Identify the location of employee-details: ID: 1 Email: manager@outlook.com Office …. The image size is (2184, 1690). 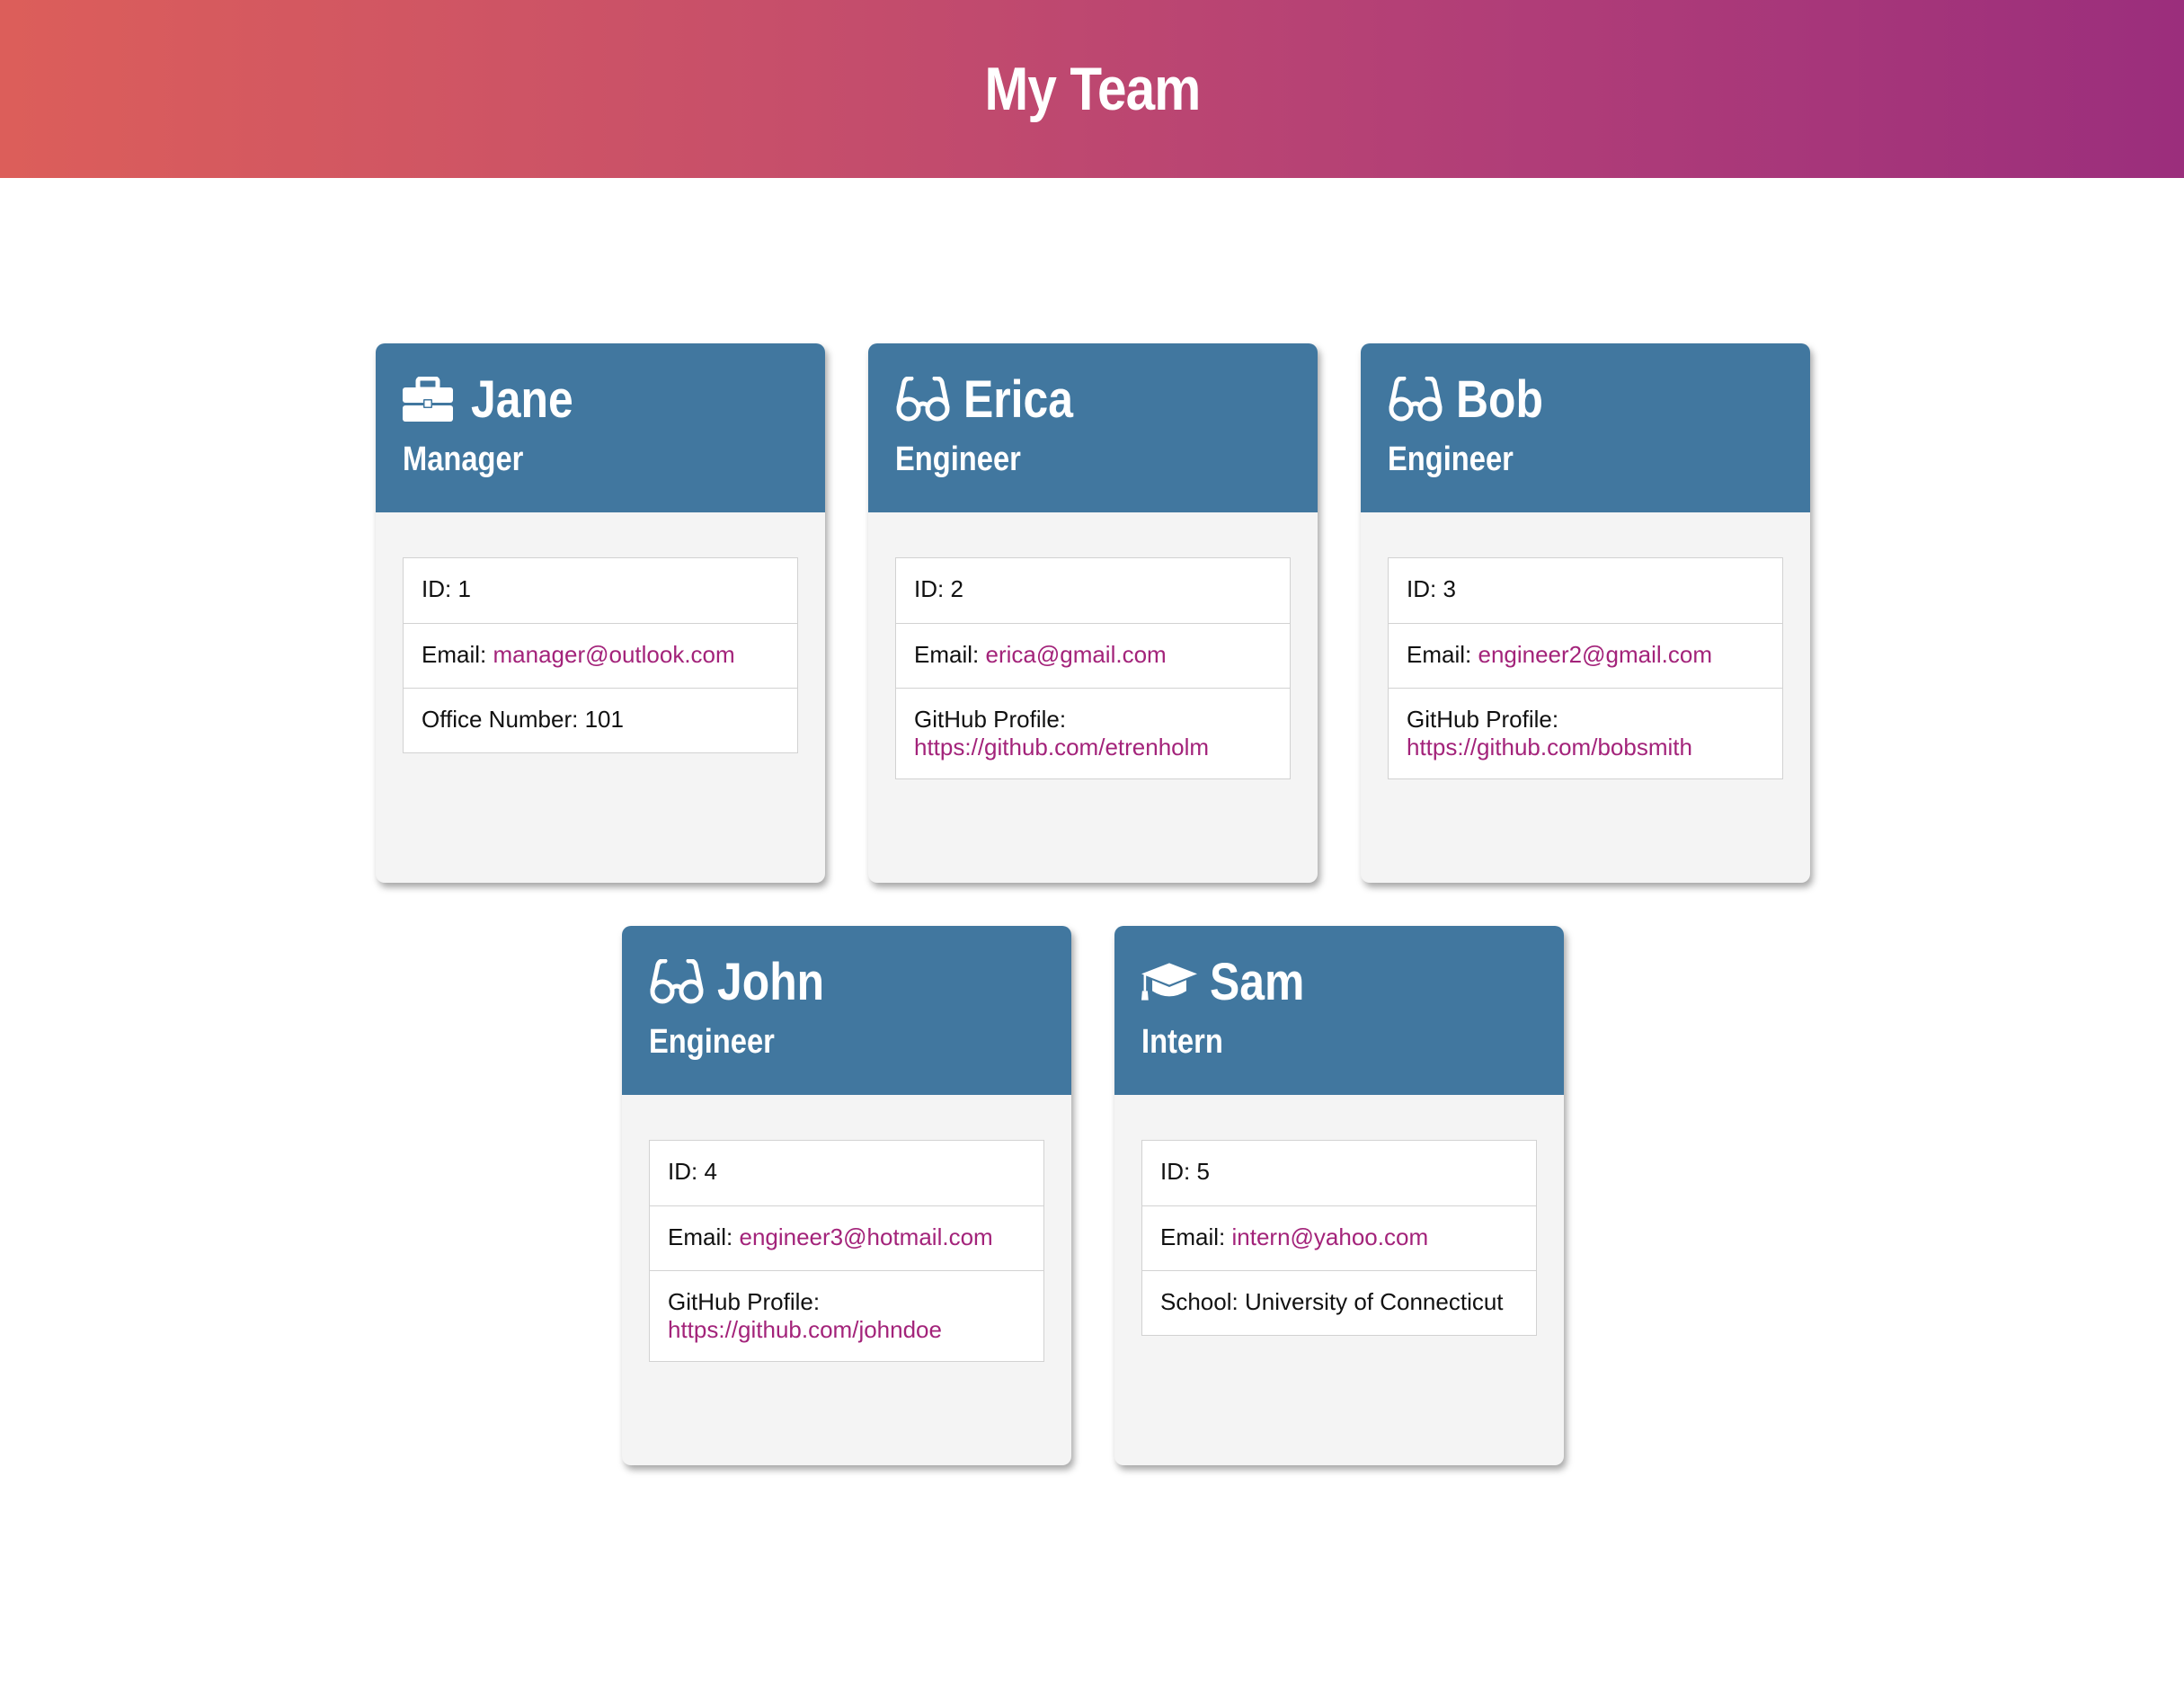
(600, 655).